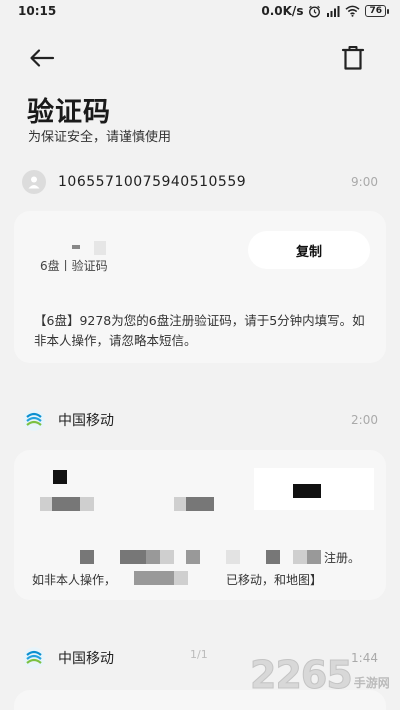 This screenshot has height=710, width=400. I want to click on sender-row: 中国移动 2:00, so click(200, 420).